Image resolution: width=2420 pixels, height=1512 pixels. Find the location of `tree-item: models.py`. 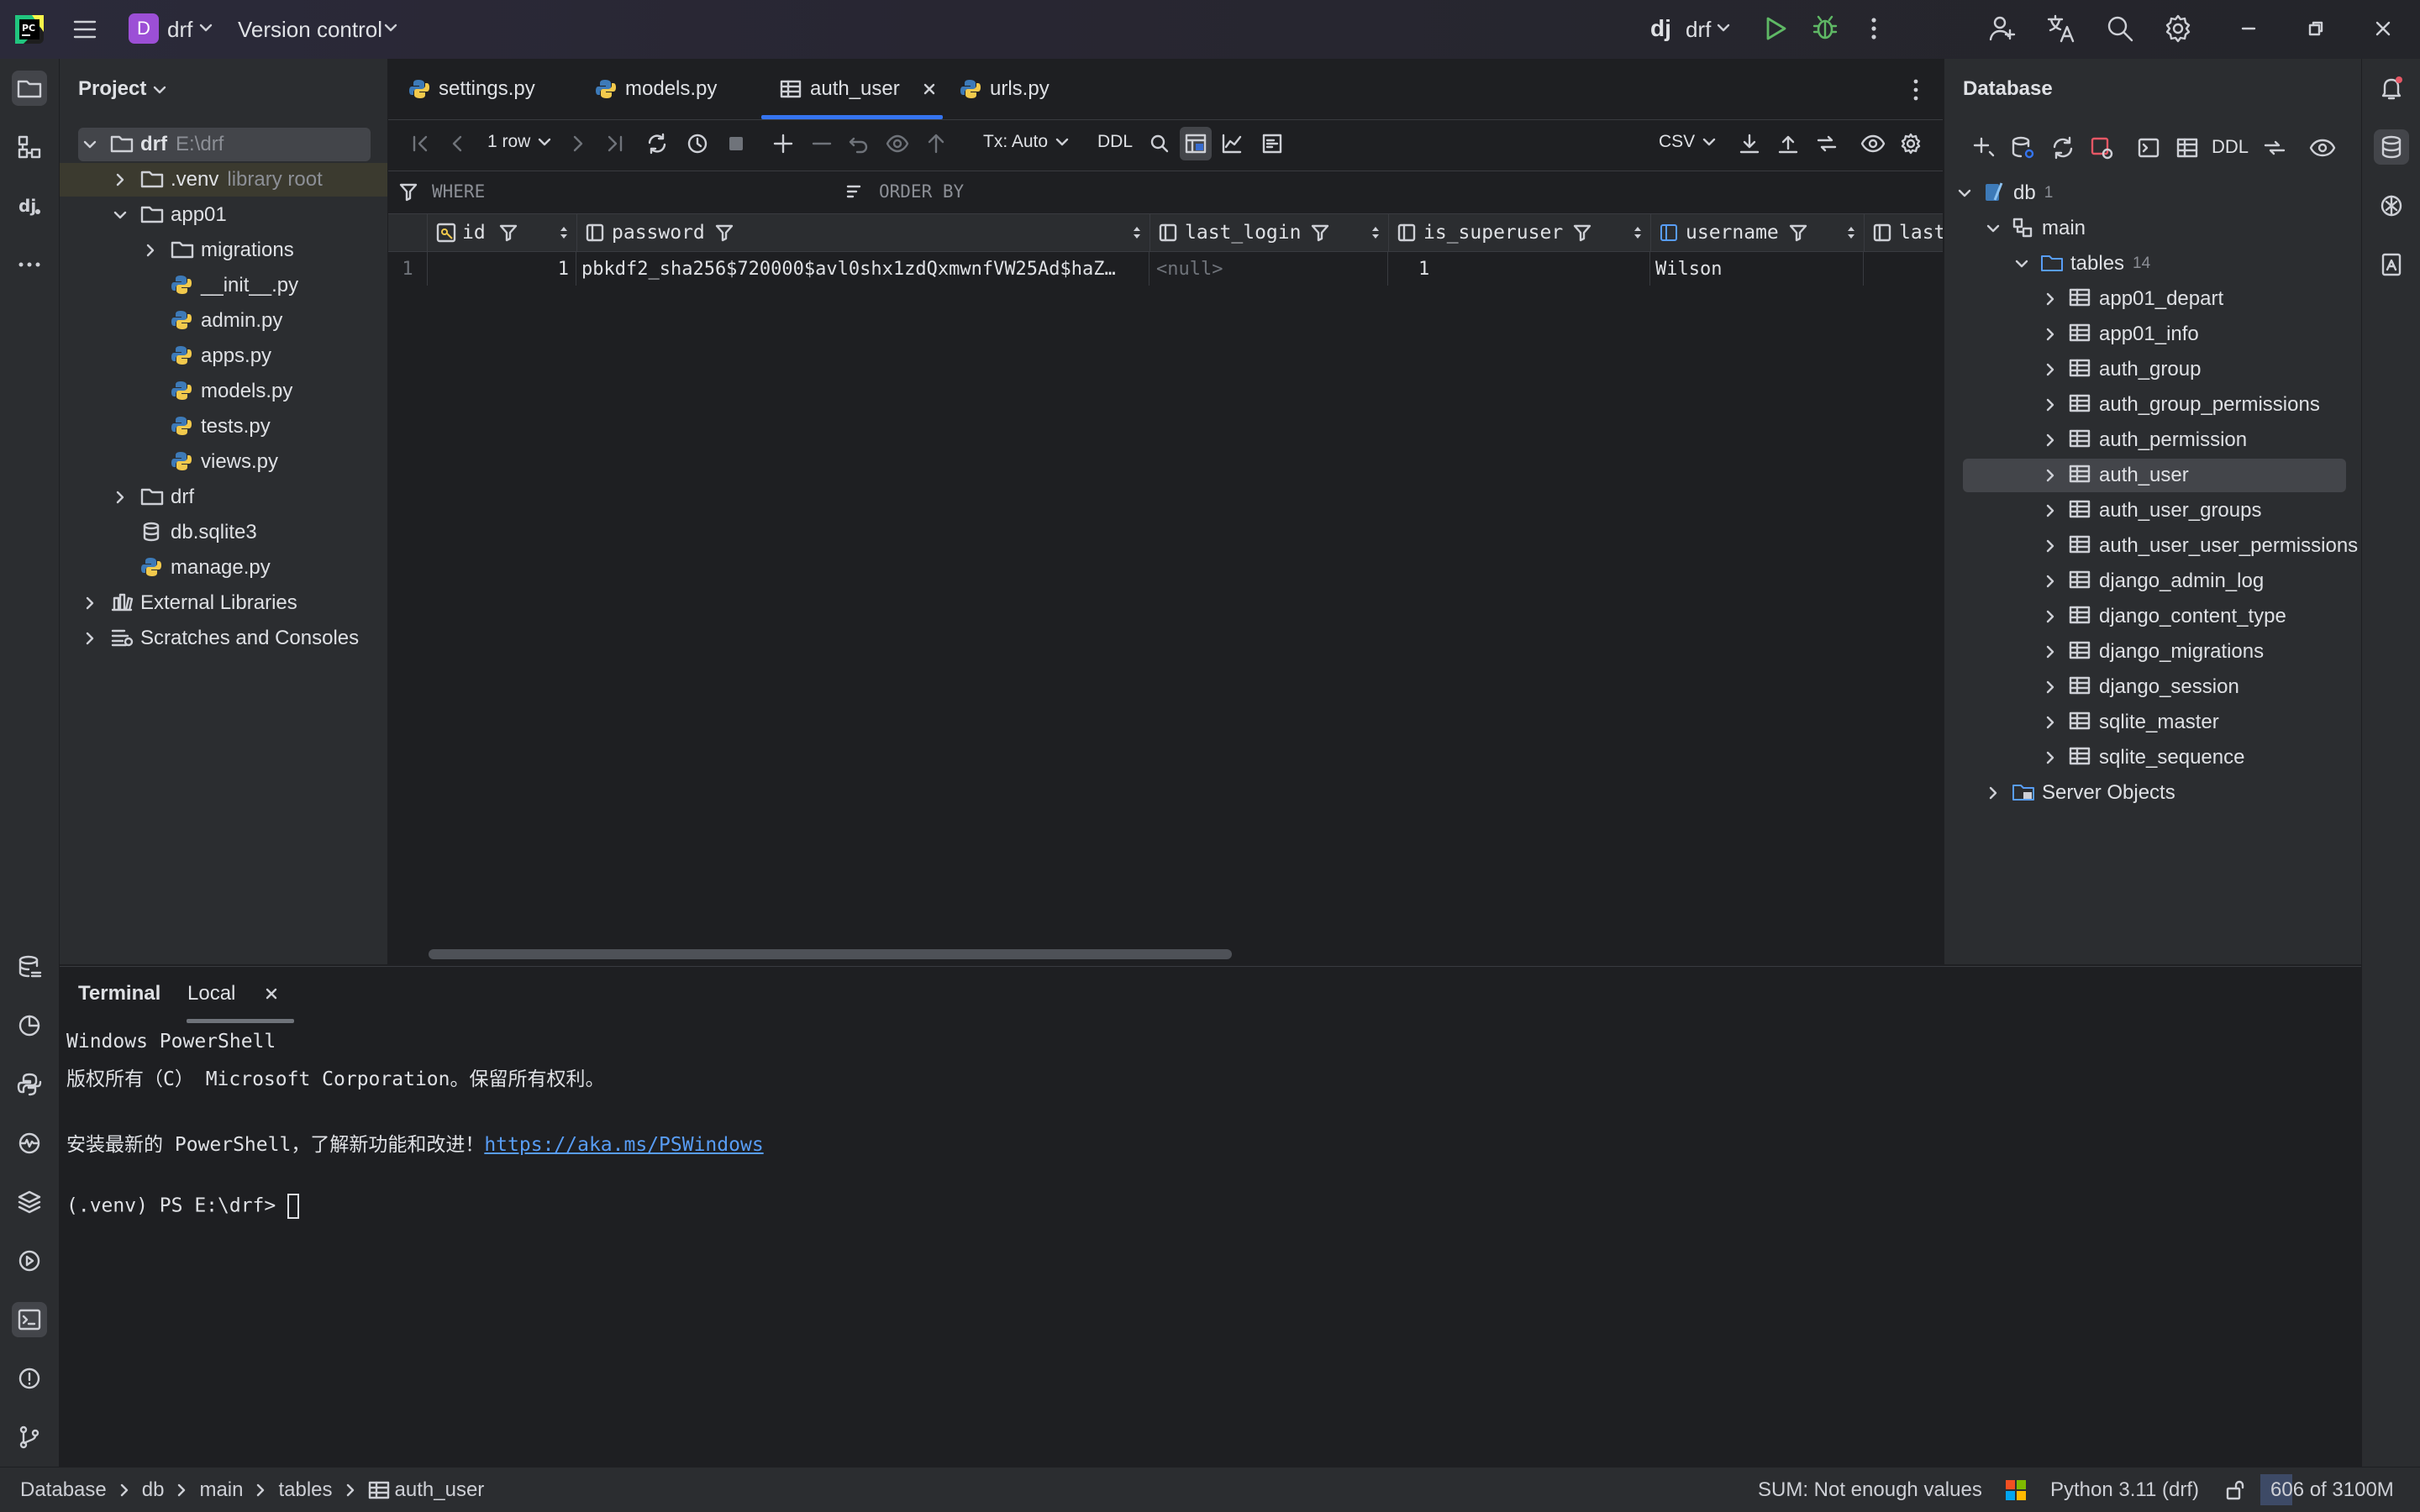

tree-item: models.py is located at coordinates (224, 391).